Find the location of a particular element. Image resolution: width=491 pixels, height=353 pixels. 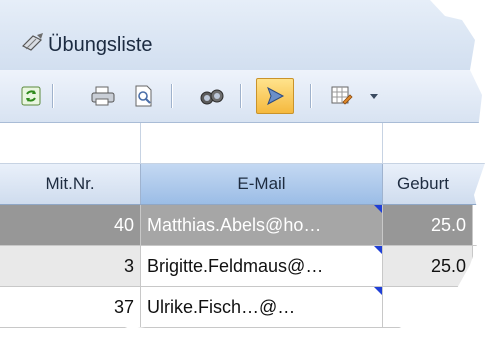

refresh-icon is located at coordinates (31, 96).